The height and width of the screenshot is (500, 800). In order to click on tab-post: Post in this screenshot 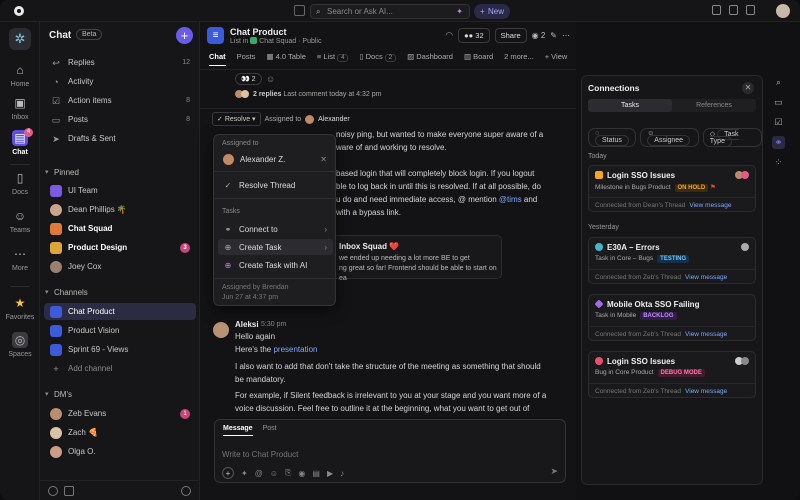, I will do `click(270, 430)`.